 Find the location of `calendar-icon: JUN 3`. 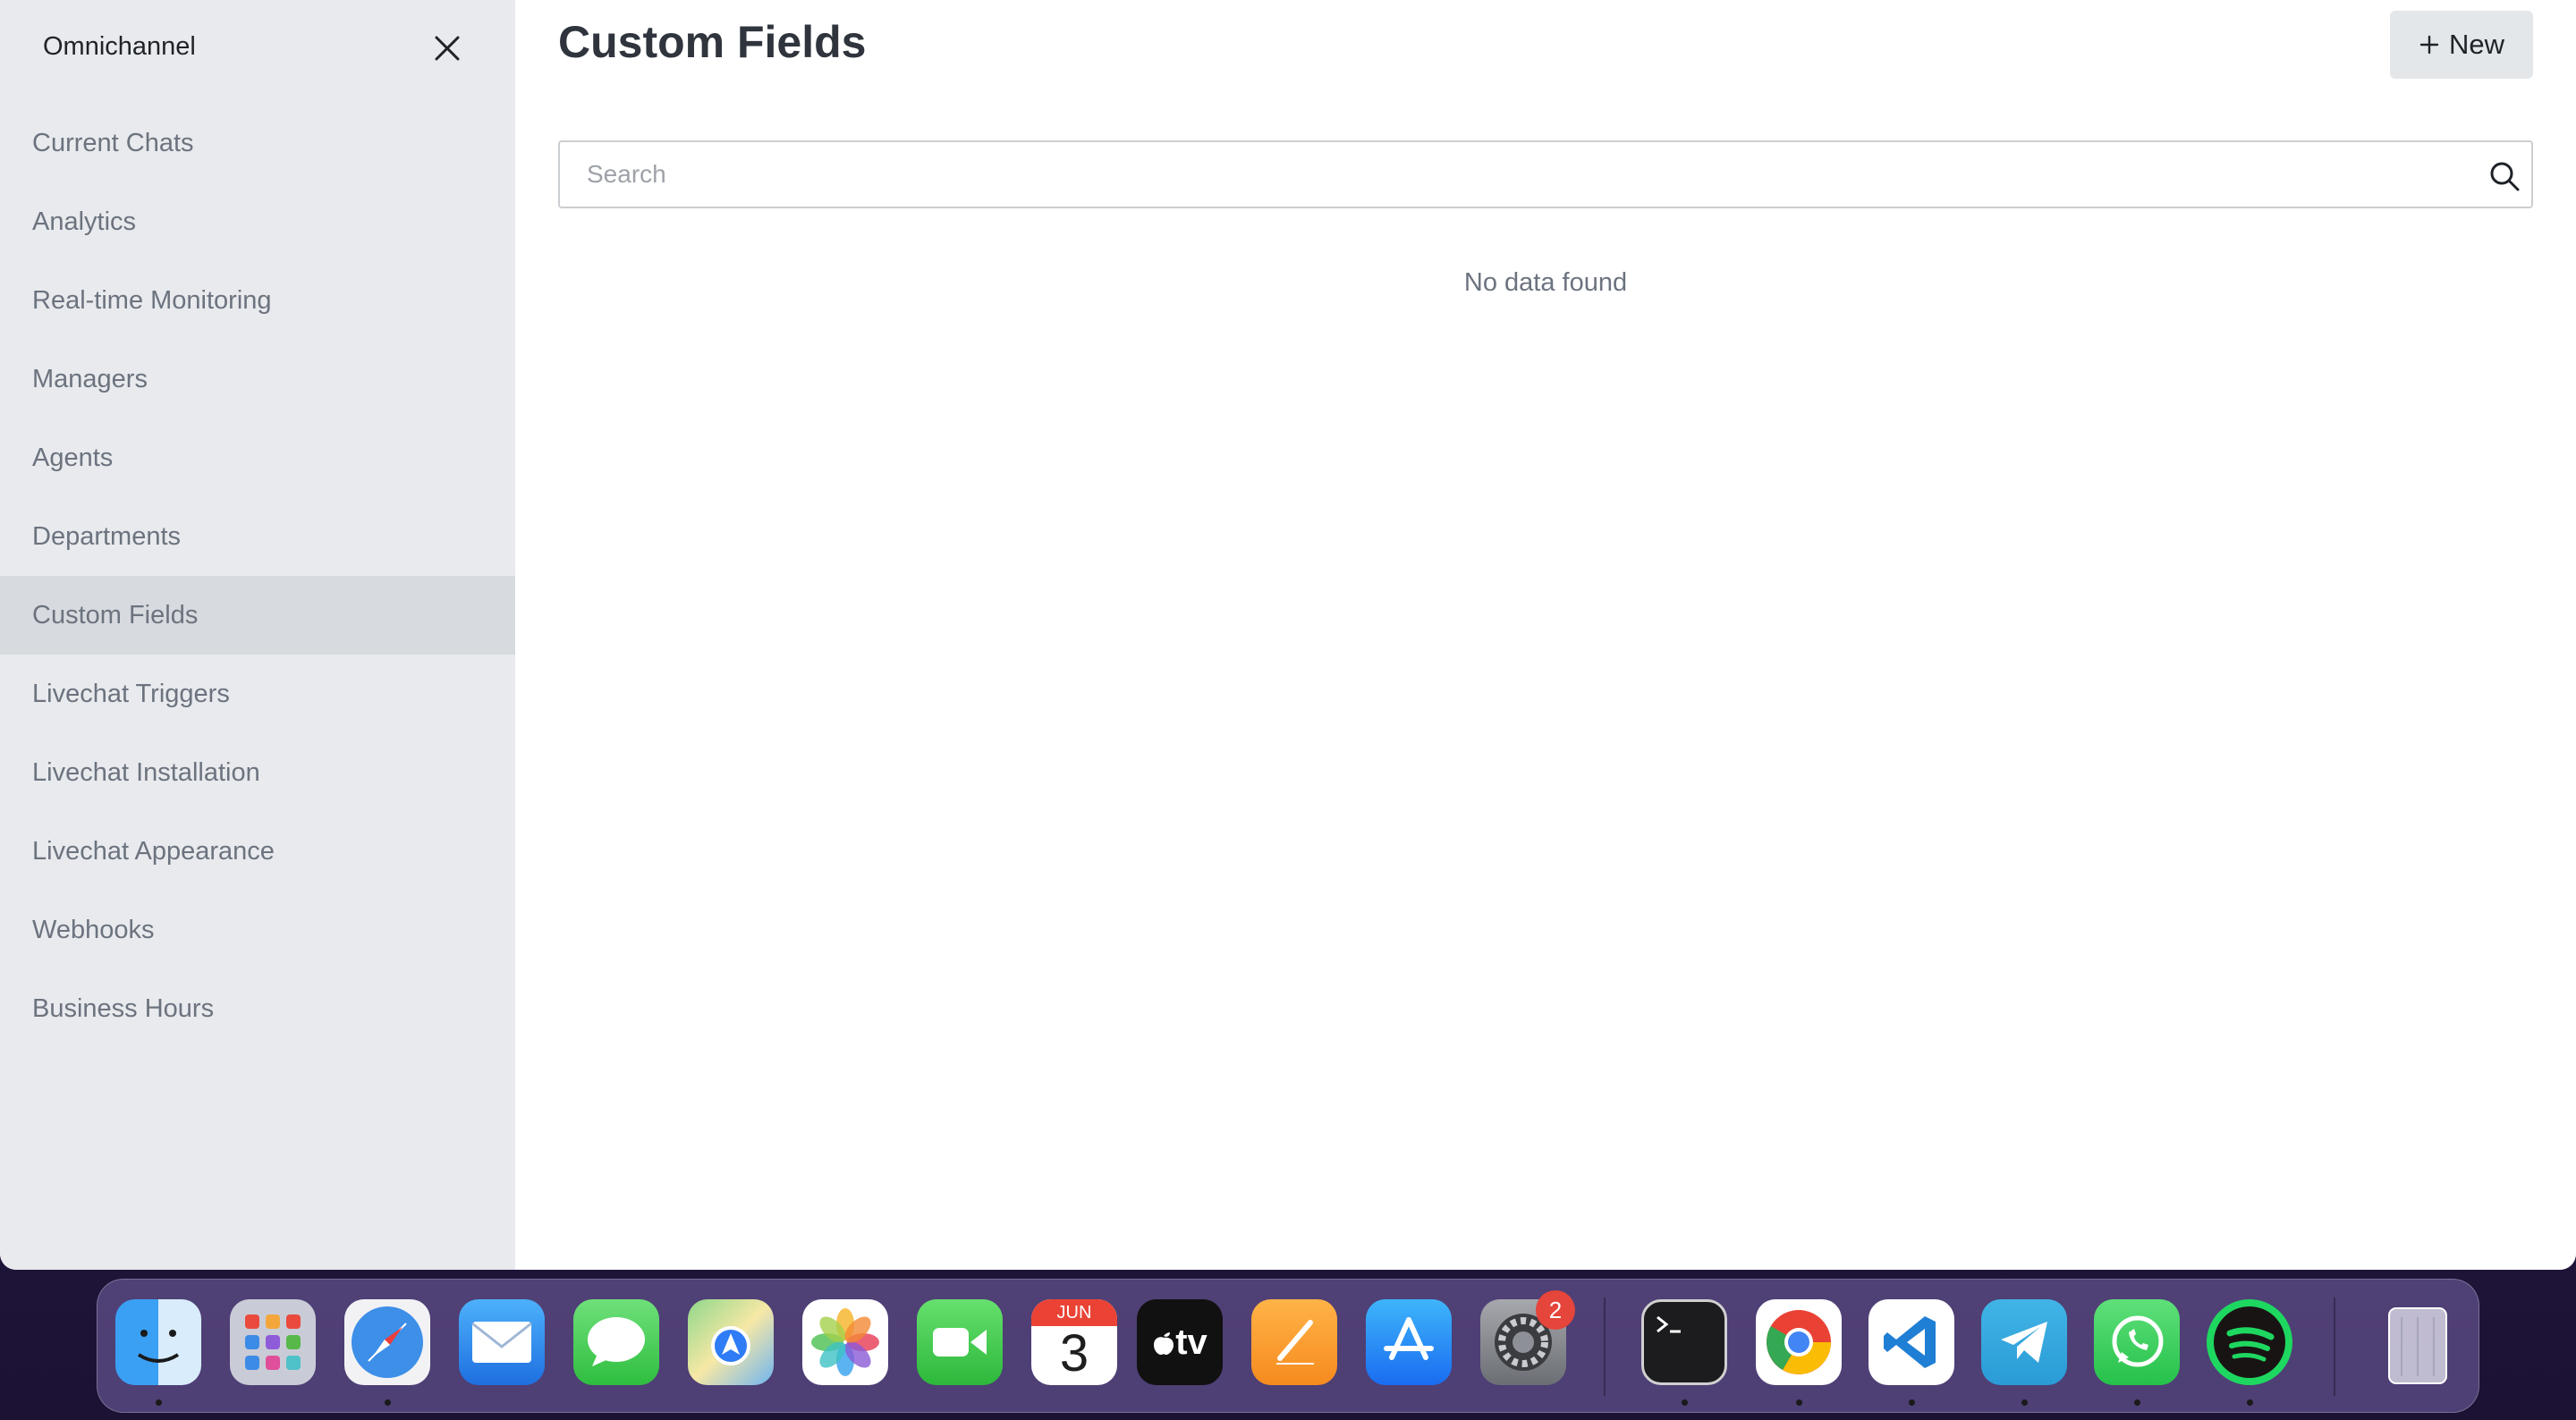

calendar-icon: JUN 3 is located at coordinates (1074, 1342).